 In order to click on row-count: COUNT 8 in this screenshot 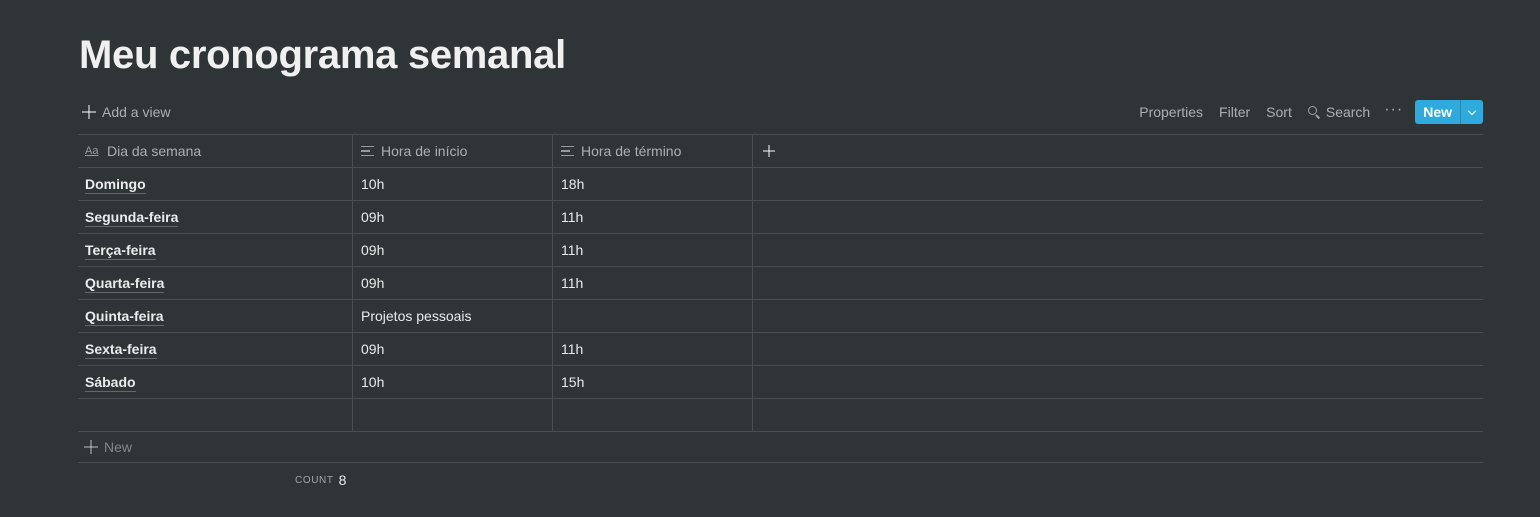, I will do `click(320, 480)`.